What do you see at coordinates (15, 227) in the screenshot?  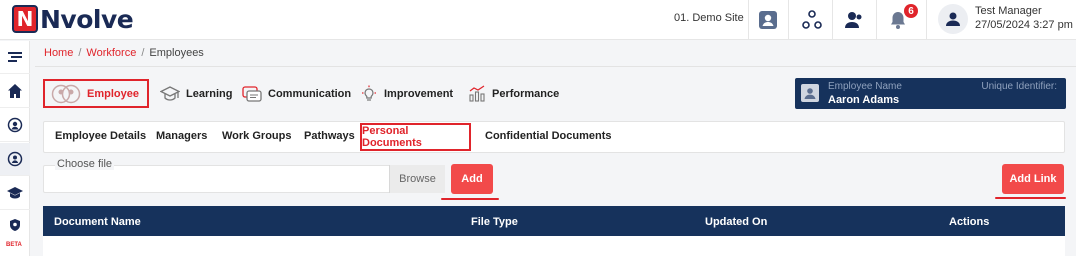 I see `beta-shield-icon` at bounding box center [15, 227].